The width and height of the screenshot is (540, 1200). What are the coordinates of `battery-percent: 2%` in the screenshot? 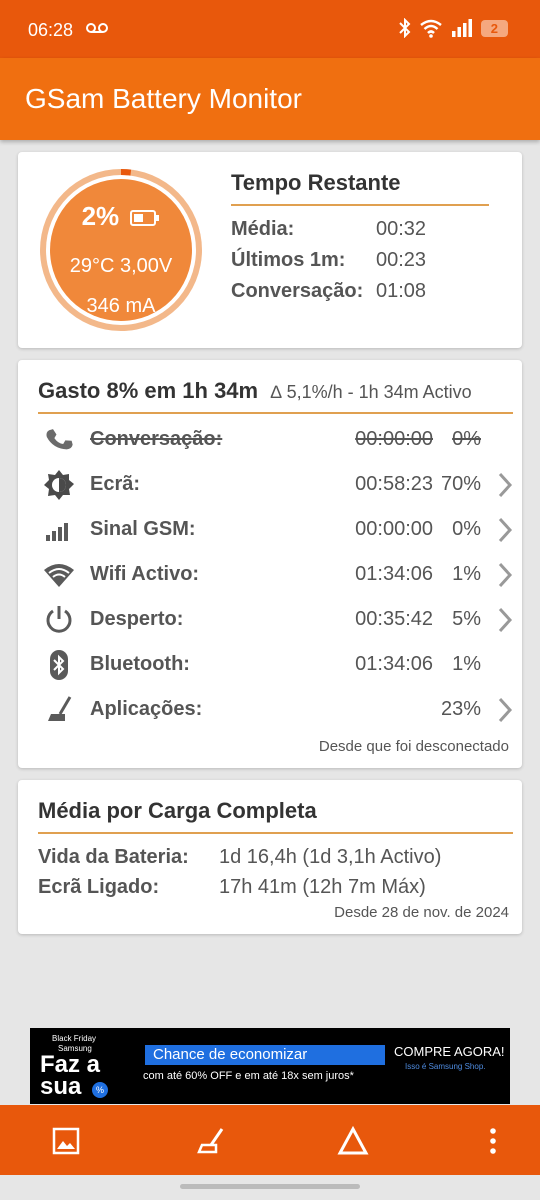 It's located at (100, 216).